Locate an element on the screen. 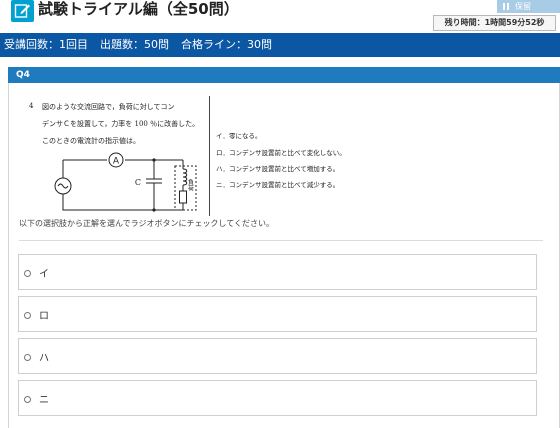 The width and height of the screenshot is (560, 428). figure-choice-a: イ．零になる。 is located at coordinates (239, 136).